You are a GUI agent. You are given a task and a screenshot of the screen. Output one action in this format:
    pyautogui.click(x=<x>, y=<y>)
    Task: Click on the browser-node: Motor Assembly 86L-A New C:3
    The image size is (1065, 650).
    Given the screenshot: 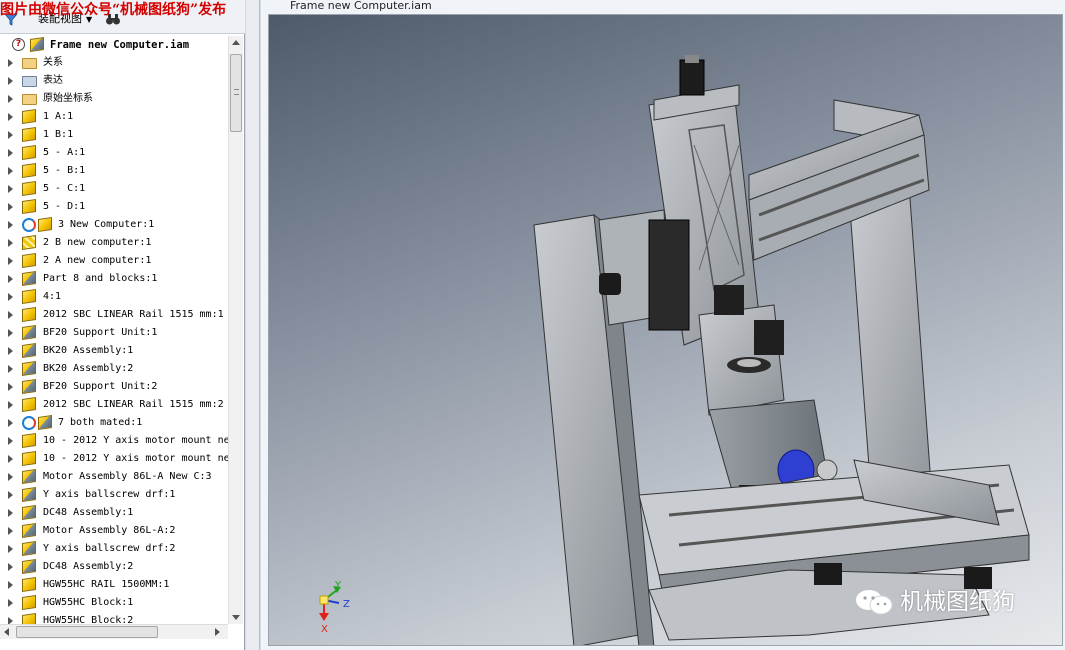 What is the action you would take?
    pyautogui.click(x=114, y=477)
    